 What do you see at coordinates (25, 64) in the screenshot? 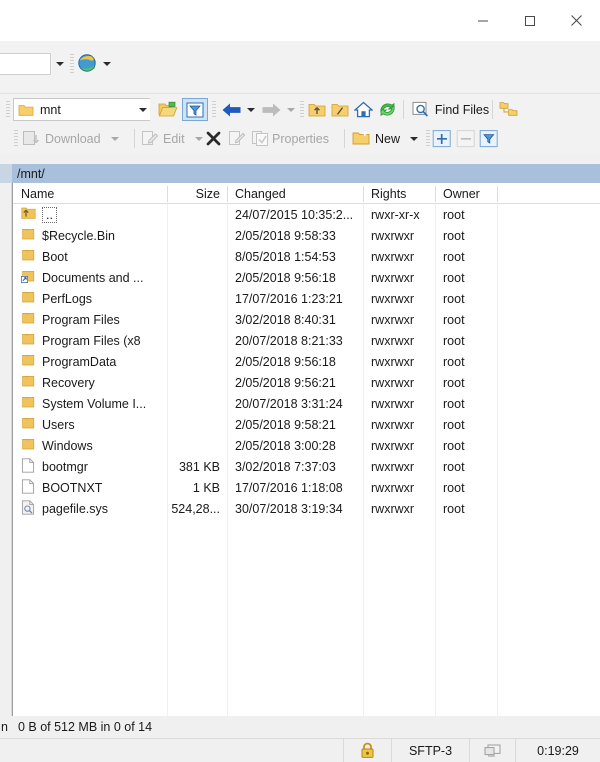
I see `session-combo-box` at bounding box center [25, 64].